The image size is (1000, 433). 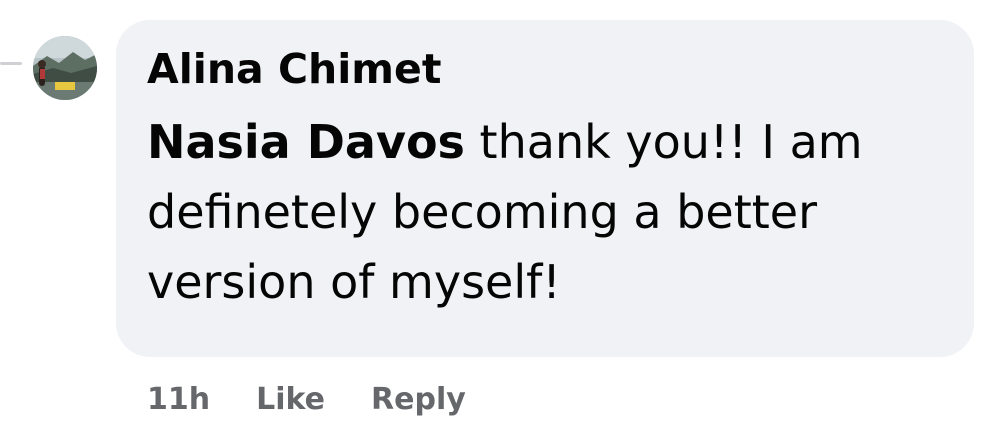 I want to click on comment-author-name: Alina Chimet, so click(x=294, y=69).